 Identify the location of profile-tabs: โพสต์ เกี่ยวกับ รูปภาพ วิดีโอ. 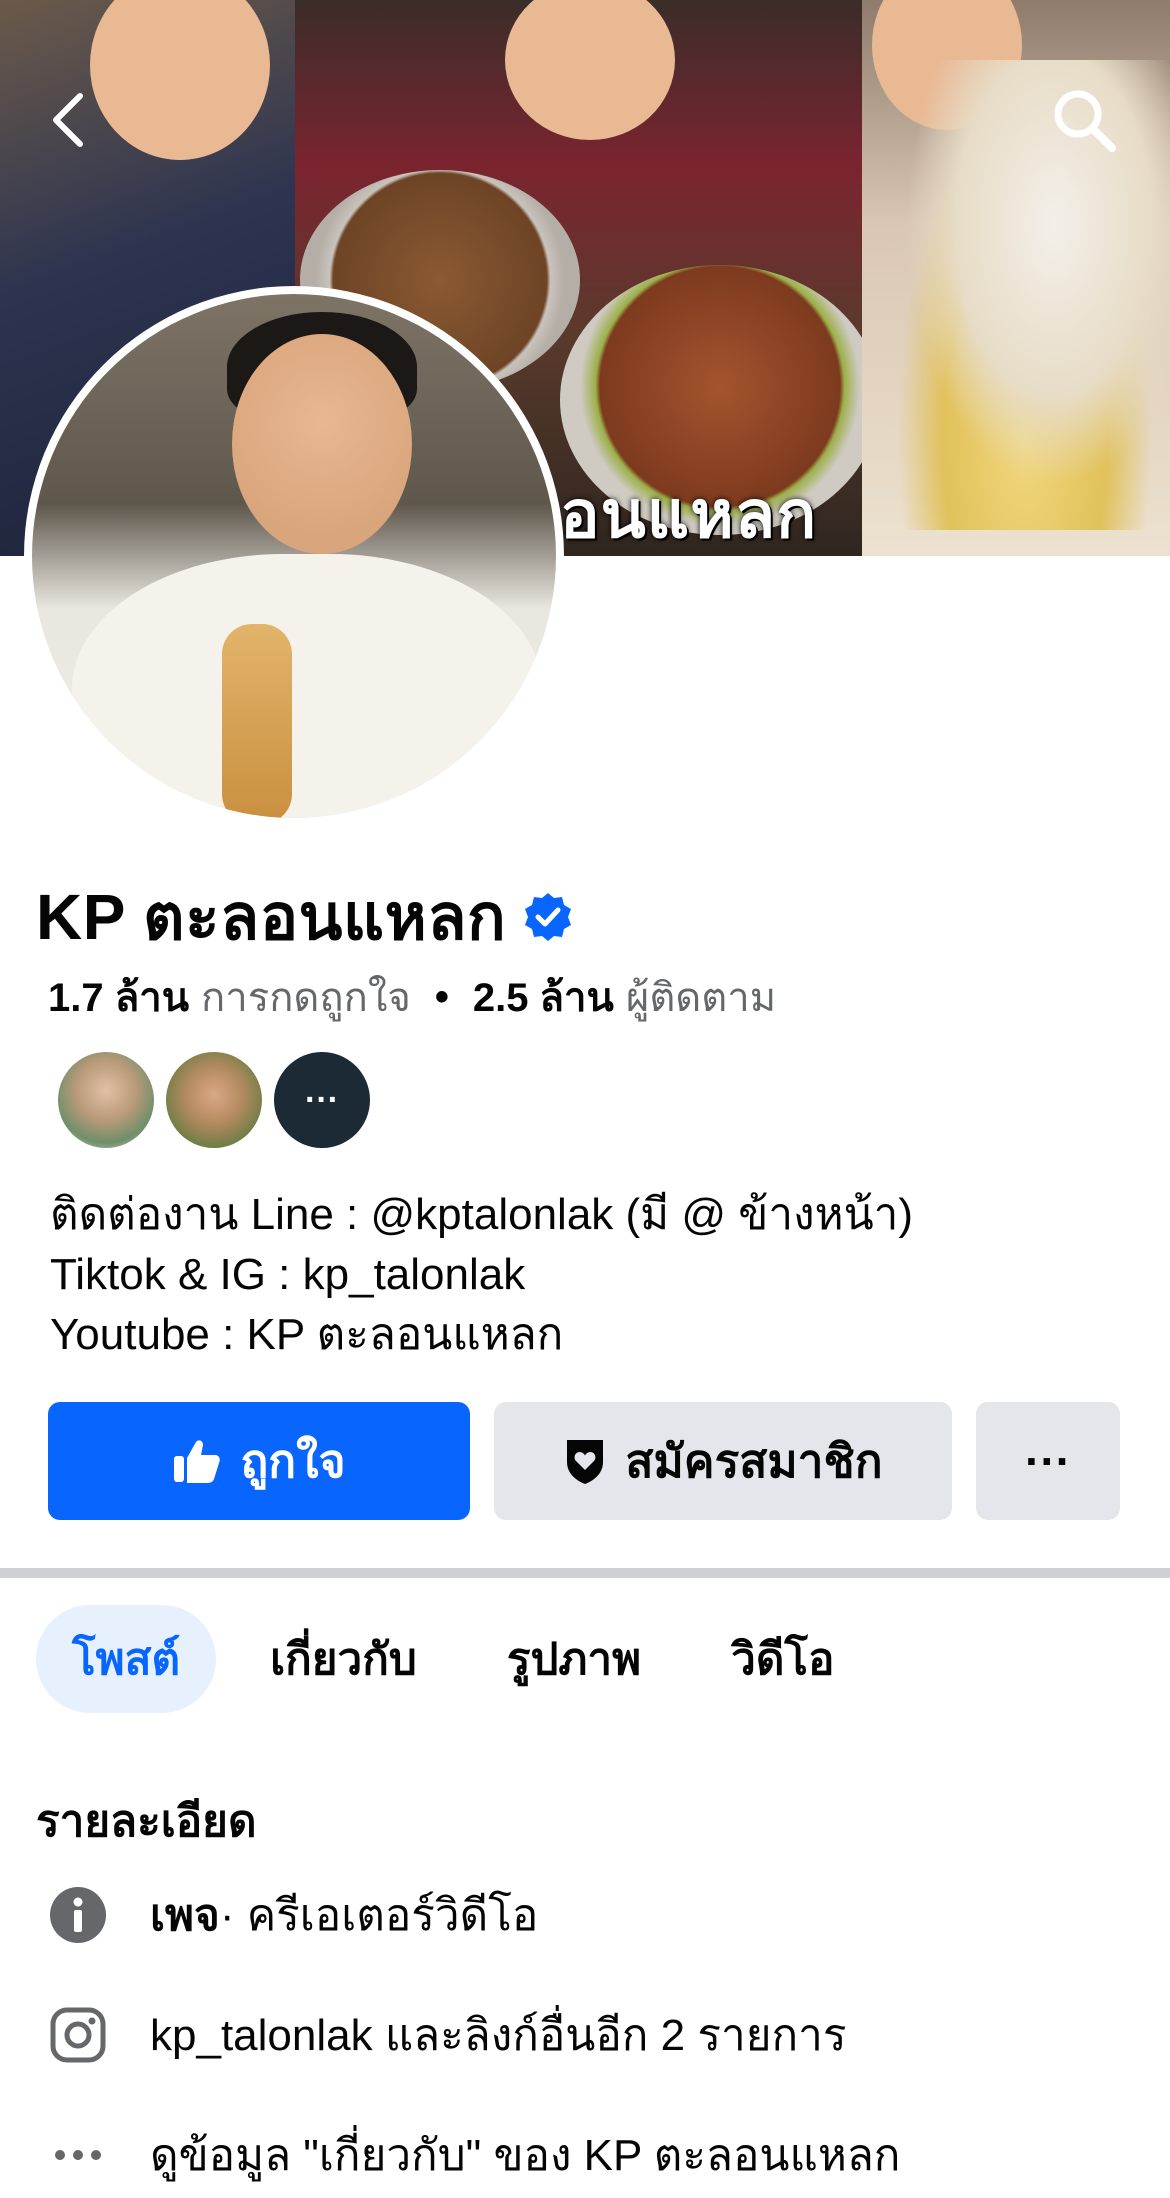
(453, 1659).